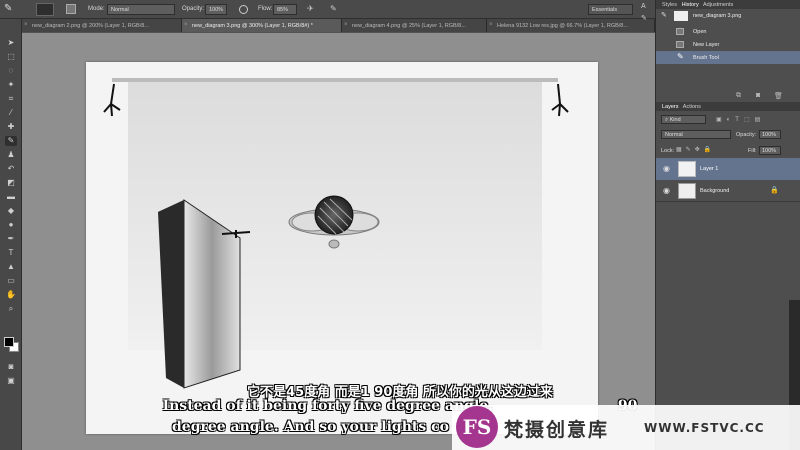 The width and height of the screenshot is (800, 450). Describe the element at coordinates (216, 9) in the screenshot. I see `opacity-input: 100%` at that location.